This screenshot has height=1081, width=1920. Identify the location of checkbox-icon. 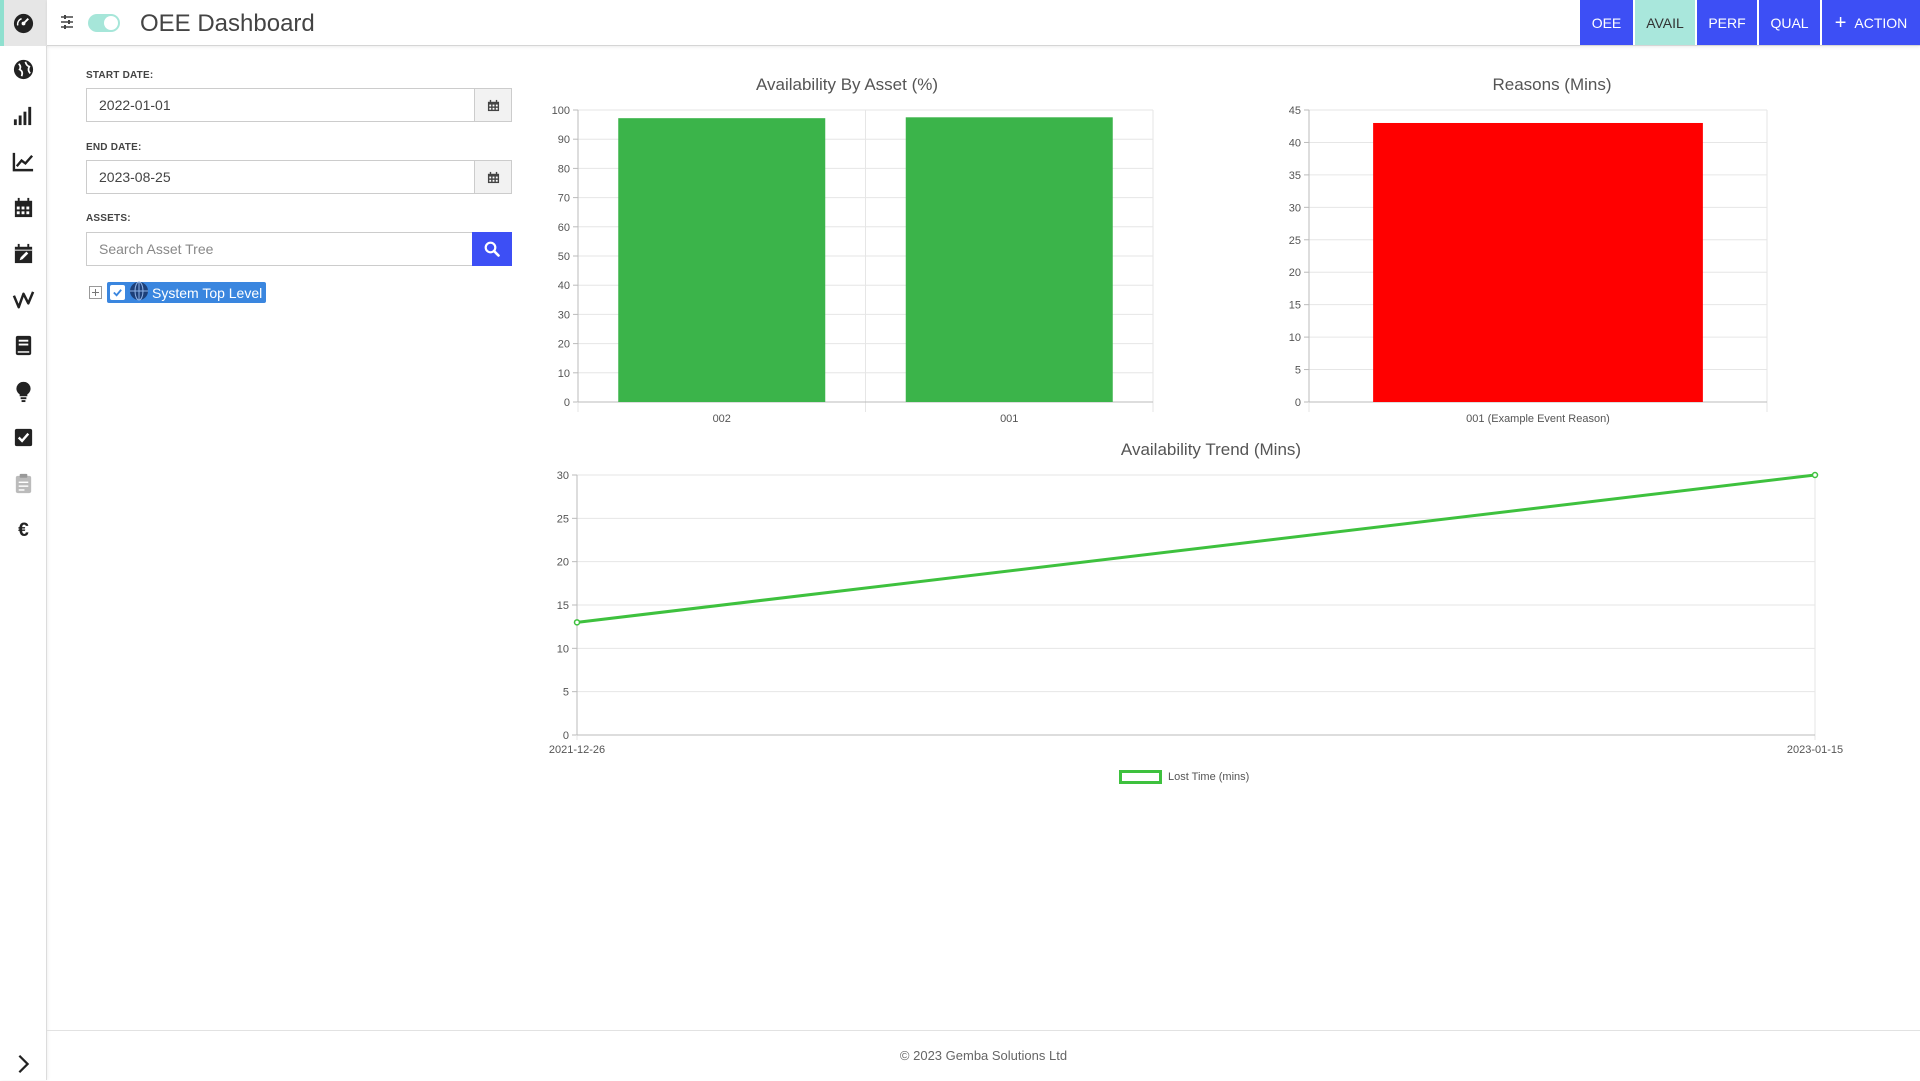
(23, 437).